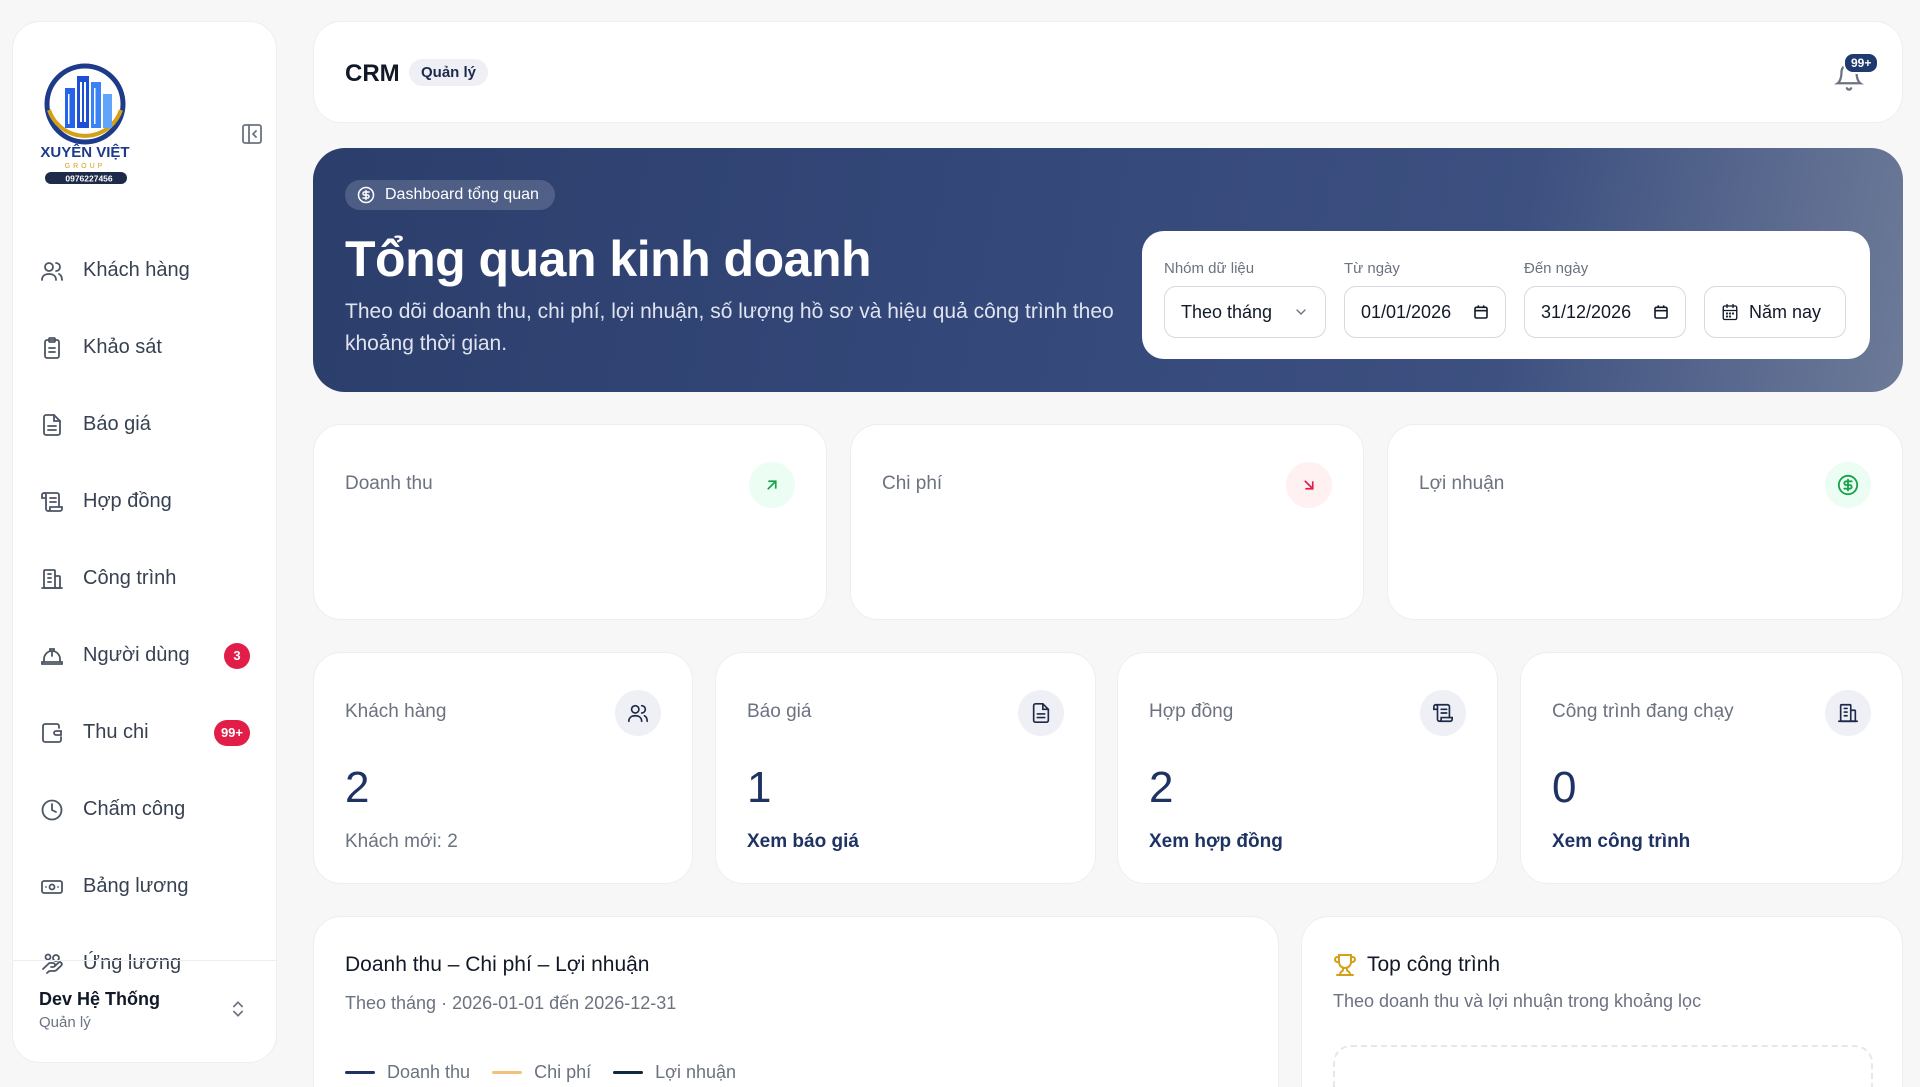 This screenshot has width=1920, height=1087. I want to click on notifications-button: 99+, so click(1854, 73).